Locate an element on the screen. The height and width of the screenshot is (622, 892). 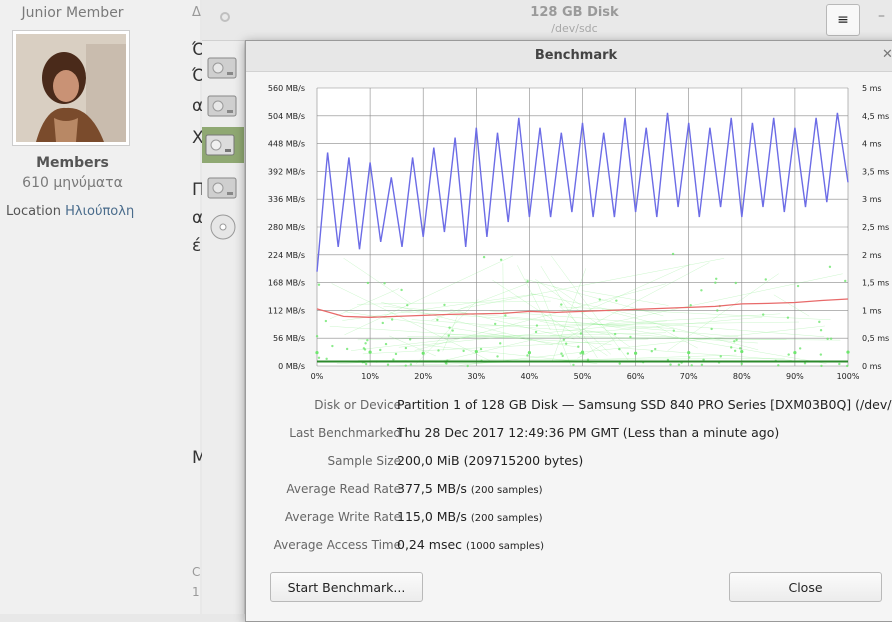
info-label-device: Disk or Device is located at coordinates (357, 405).